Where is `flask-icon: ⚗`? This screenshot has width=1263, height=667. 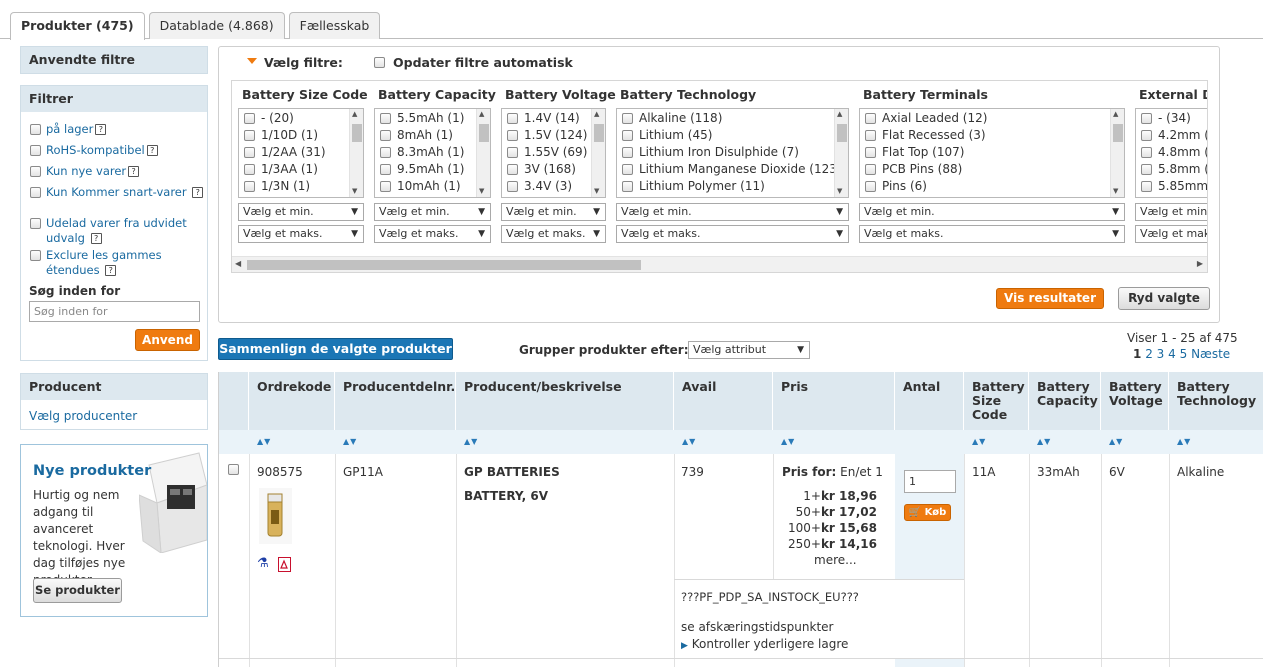
flask-icon: ⚗ is located at coordinates (263, 563).